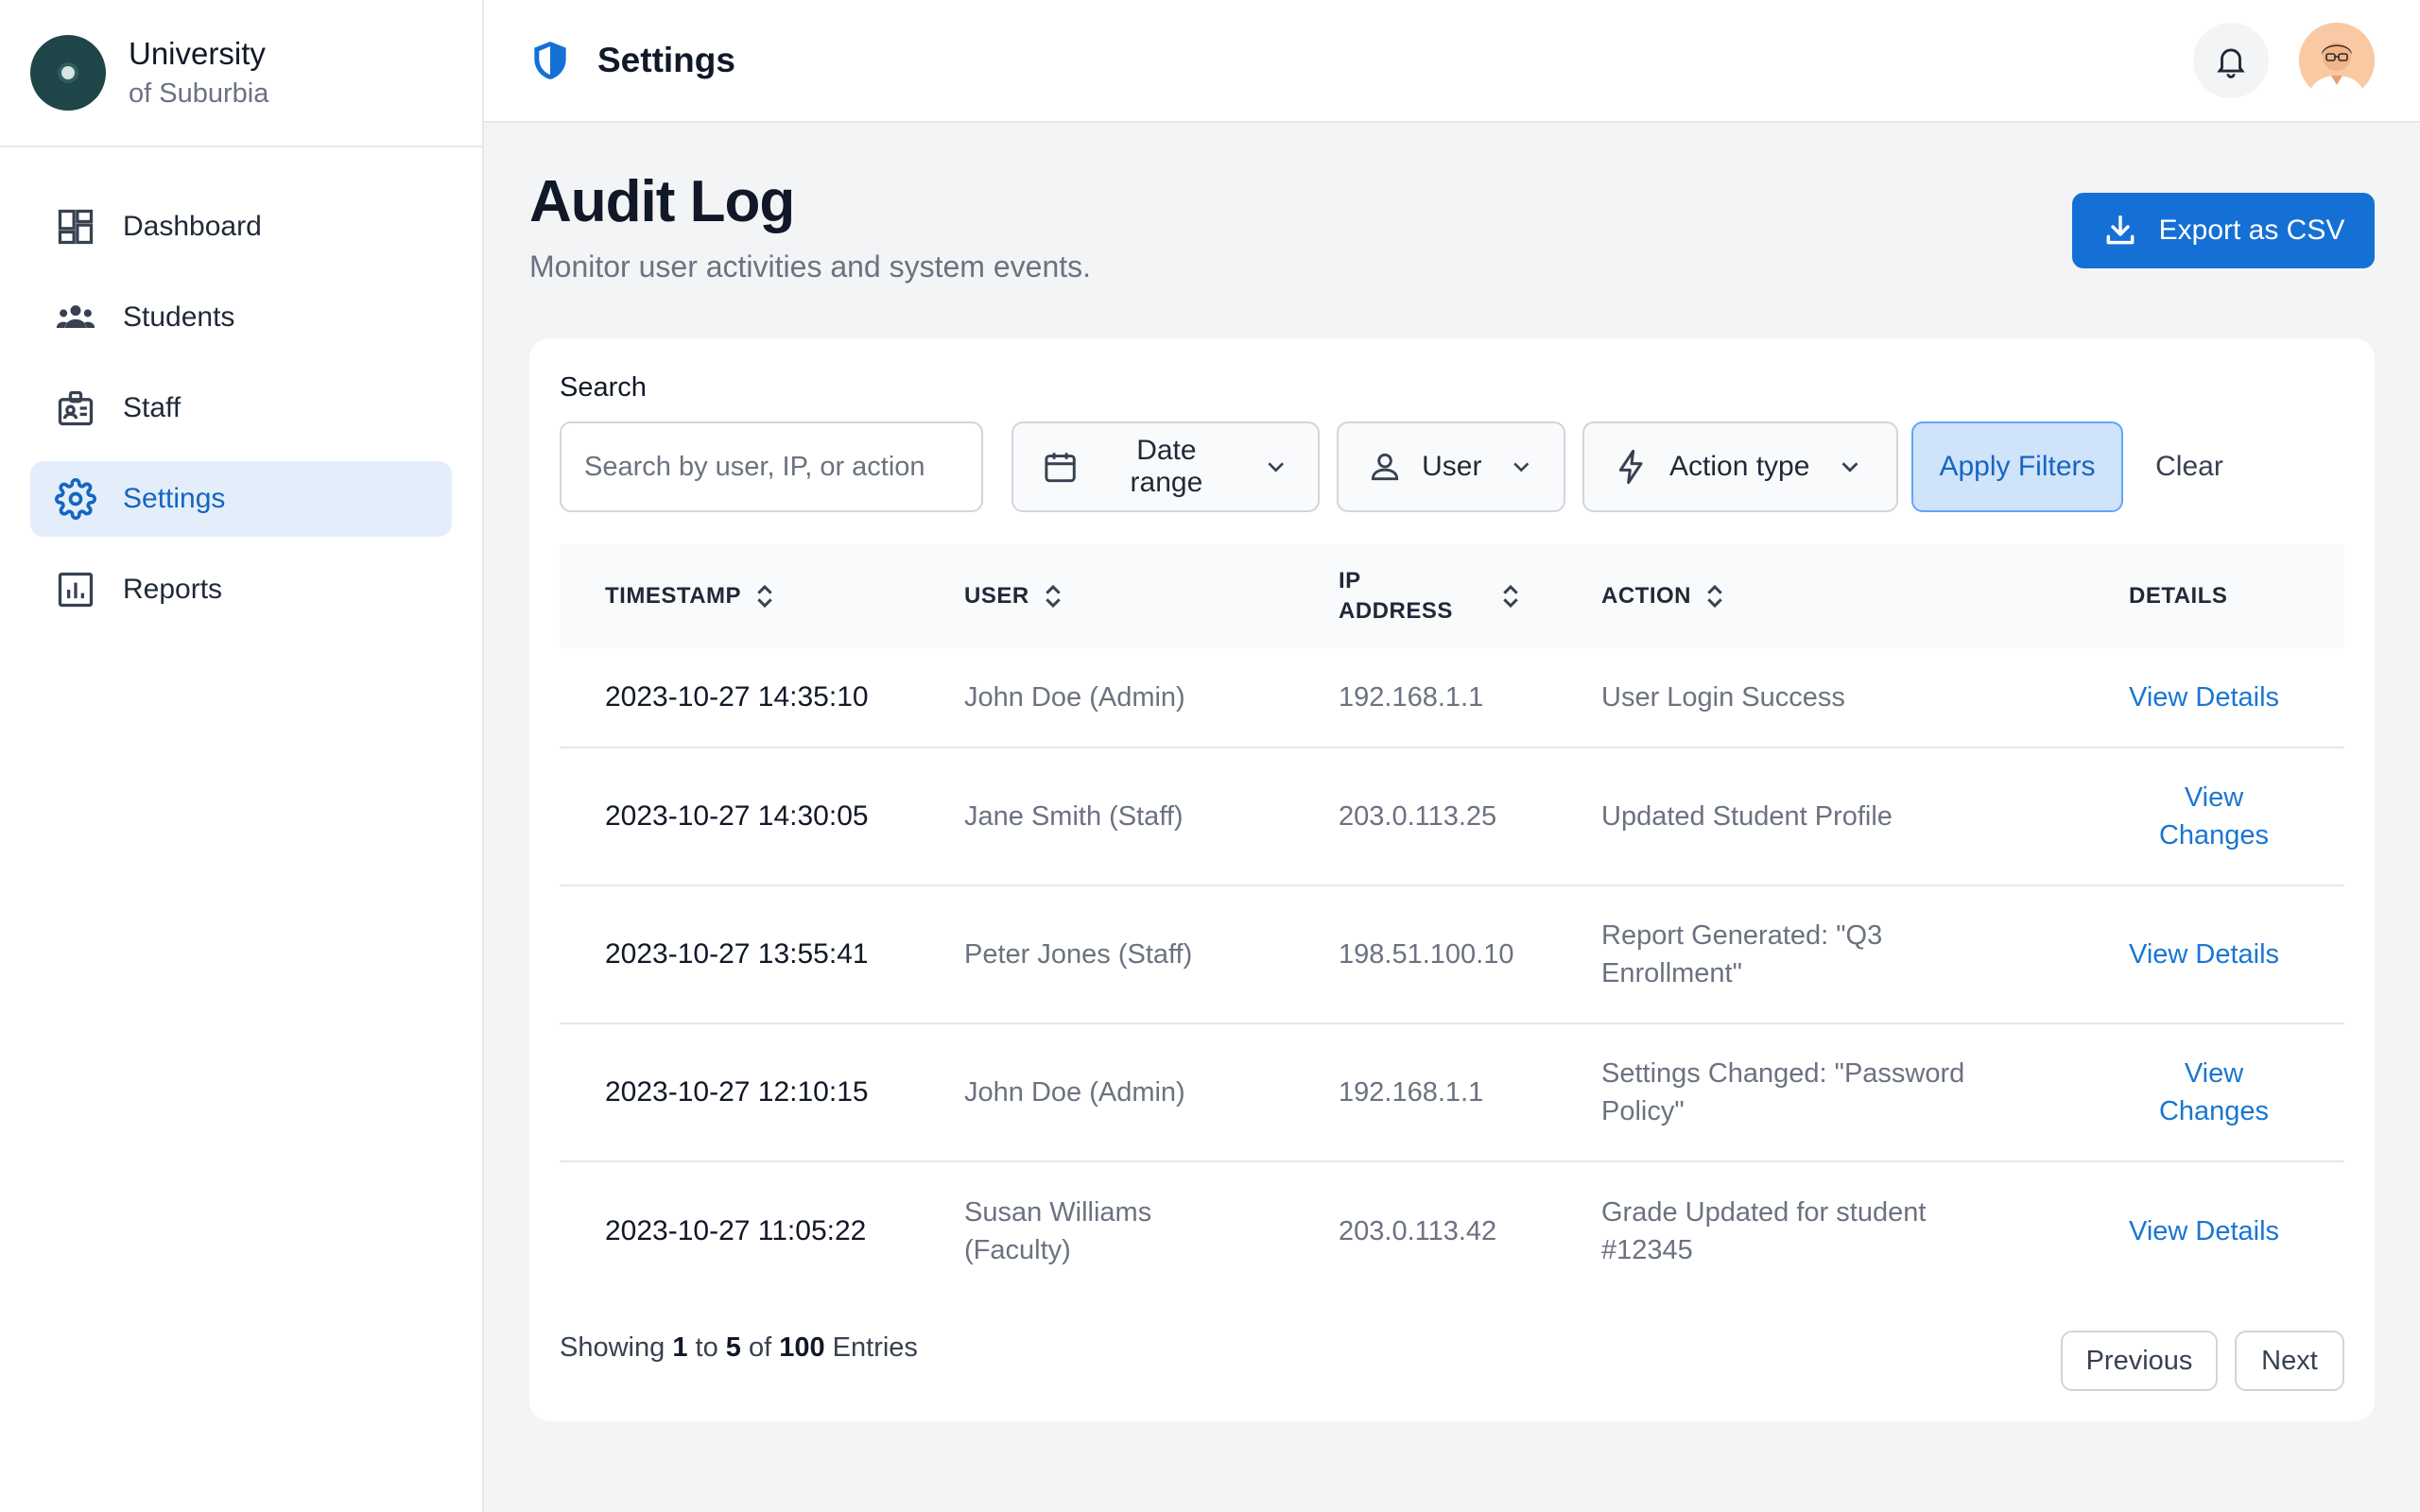 The width and height of the screenshot is (2420, 1512). Describe the element at coordinates (706, 1347) in the screenshot. I see `summary-text: to` at that location.